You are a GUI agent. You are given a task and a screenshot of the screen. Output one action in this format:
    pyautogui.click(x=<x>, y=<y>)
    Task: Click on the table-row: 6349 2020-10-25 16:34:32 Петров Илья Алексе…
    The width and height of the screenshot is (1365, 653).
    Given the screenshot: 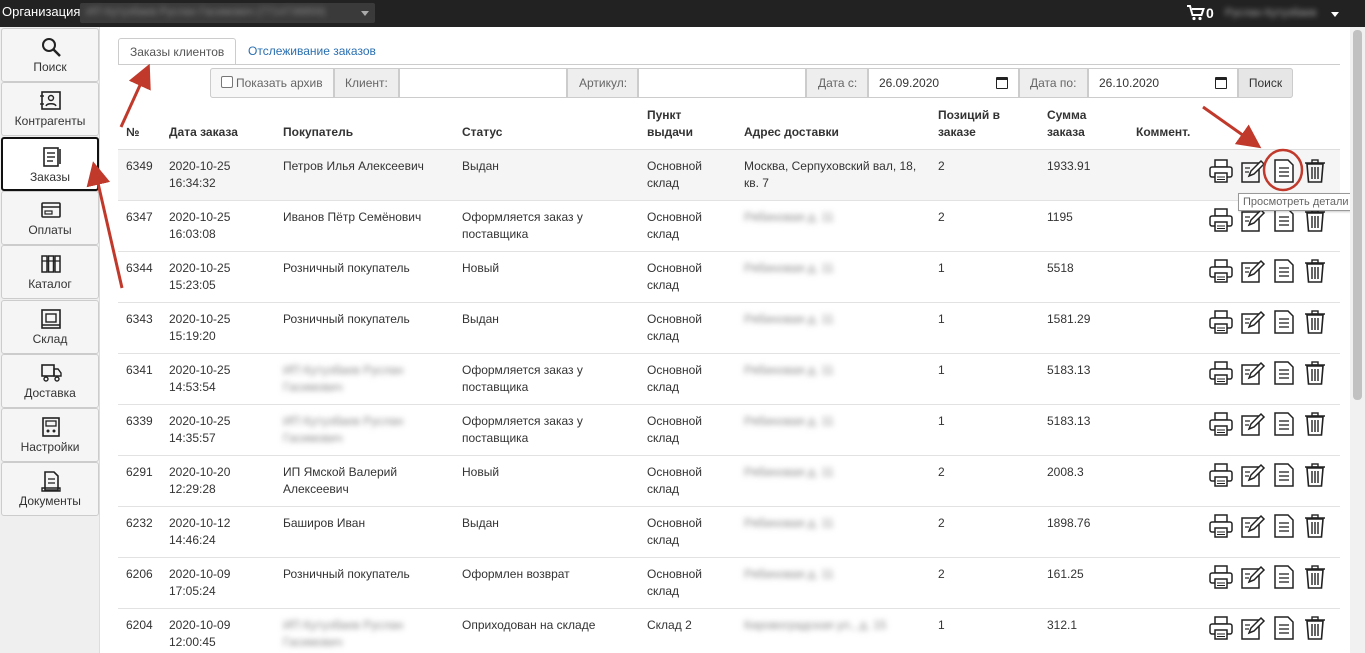 What is the action you would take?
    pyautogui.click(x=729, y=175)
    